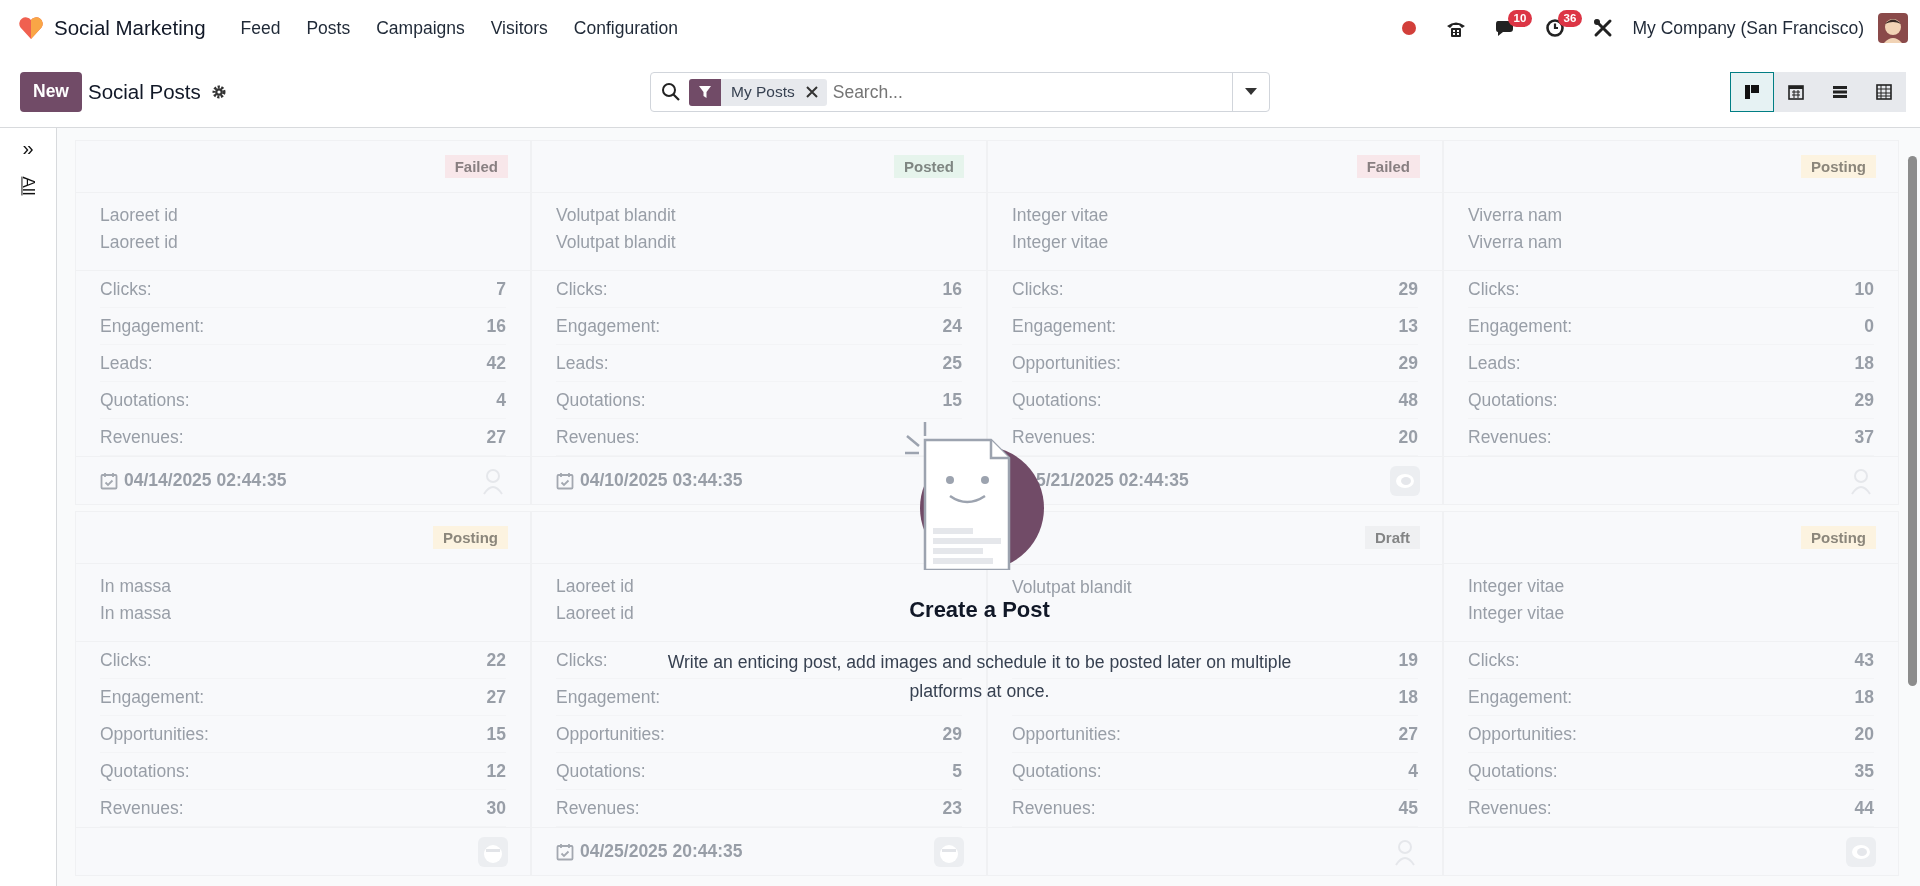 Image resolution: width=1920 pixels, height=886 pixels. I want to click on stat-value: 7, so click(501, 289).